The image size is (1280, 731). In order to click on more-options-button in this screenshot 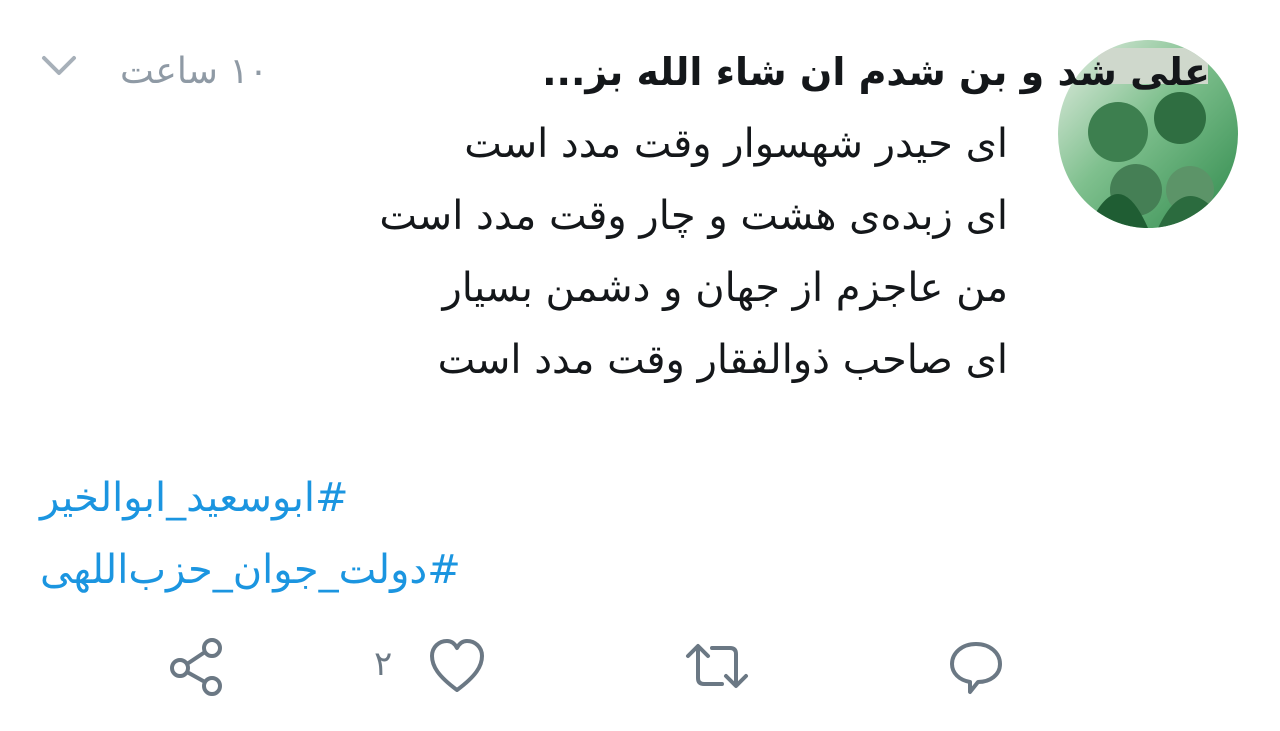, I will do `click(59, 65)`.